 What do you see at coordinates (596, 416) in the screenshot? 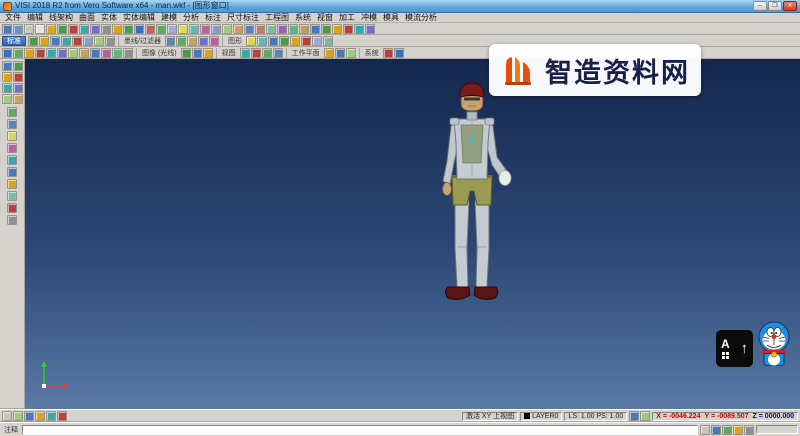
I see `scale-field: LS: 1.00 PS: 1.00` at bounding box center [596, 416].